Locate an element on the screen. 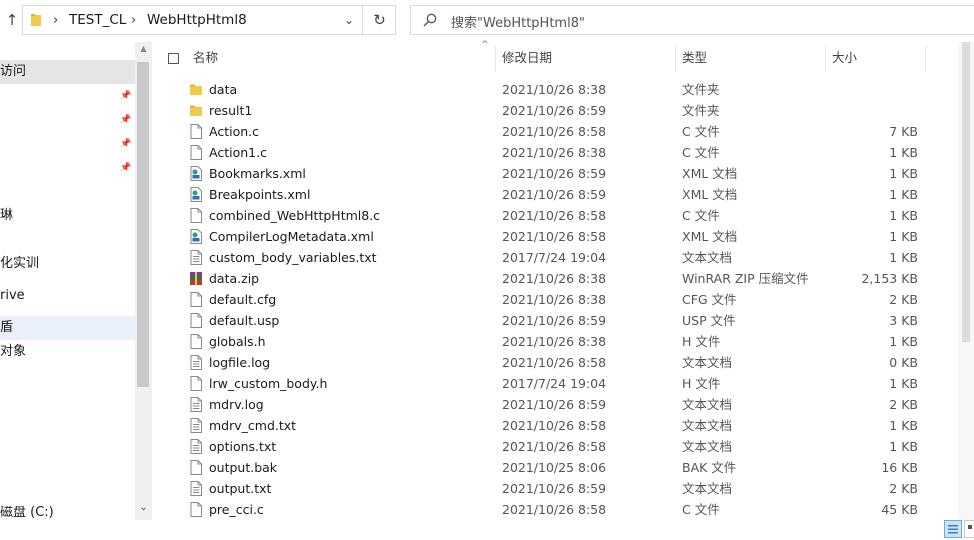 This screenshot has height=540, width=974. folder-icon is located at coordinates (196, 110).